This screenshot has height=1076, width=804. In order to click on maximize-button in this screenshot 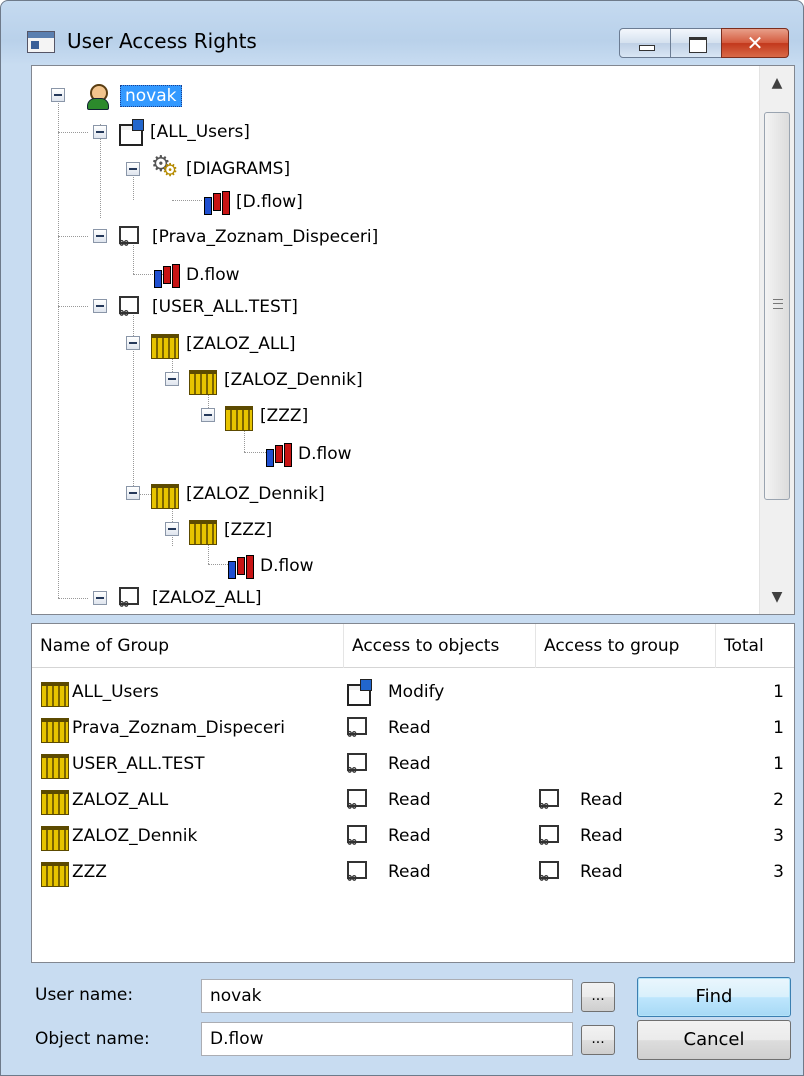, I will do `click(696, 43)`.